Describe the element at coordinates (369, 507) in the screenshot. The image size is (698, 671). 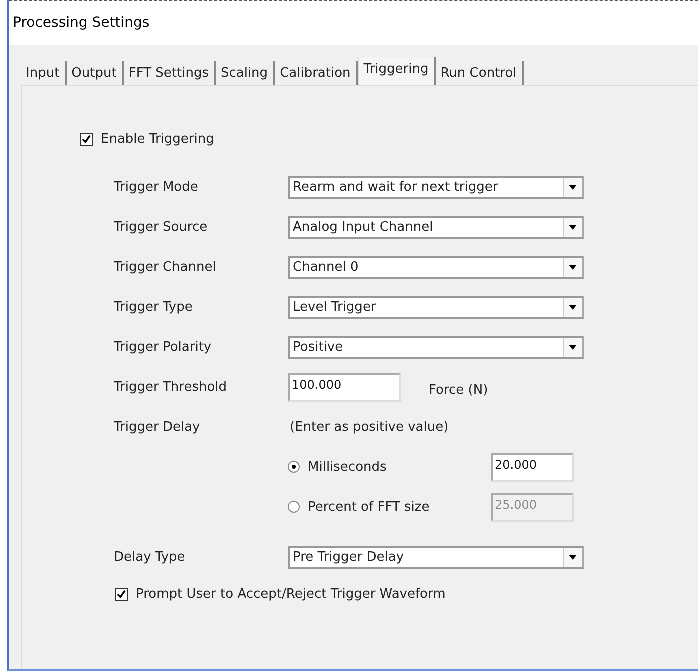
I see `radio-label: Percent of FFT size` at that location.